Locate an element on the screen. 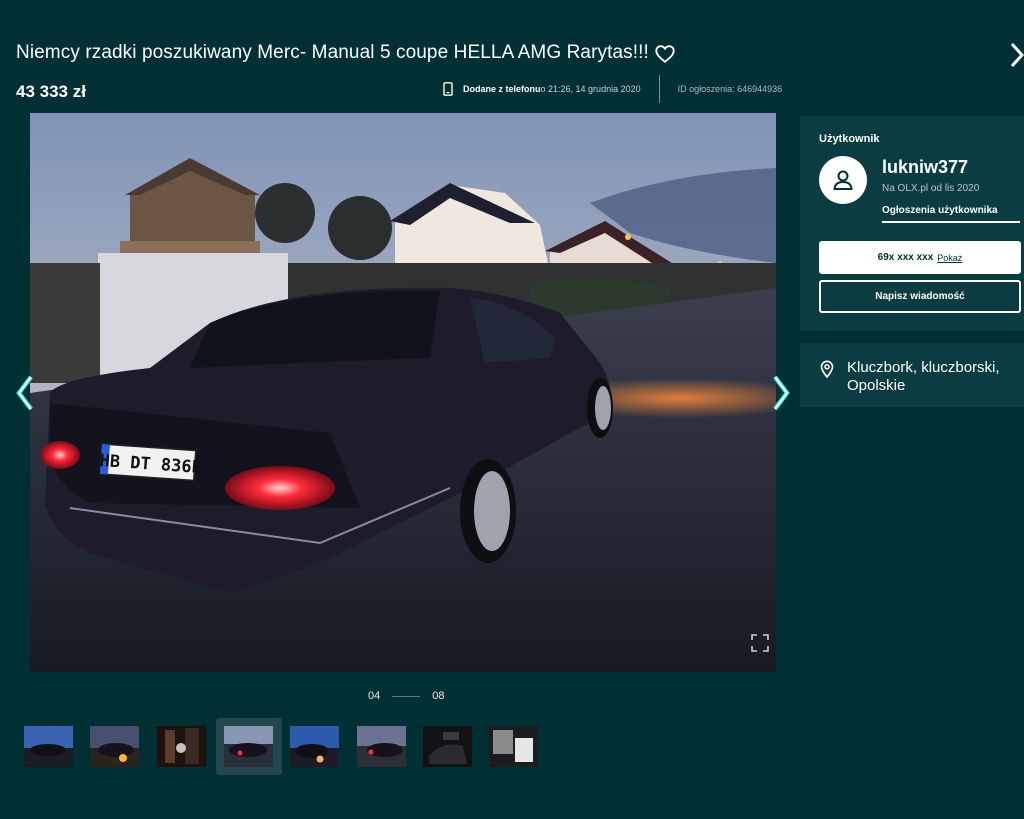 This screenshot has height=819, width=1024. close-button is located at coordinates (1015, 55).